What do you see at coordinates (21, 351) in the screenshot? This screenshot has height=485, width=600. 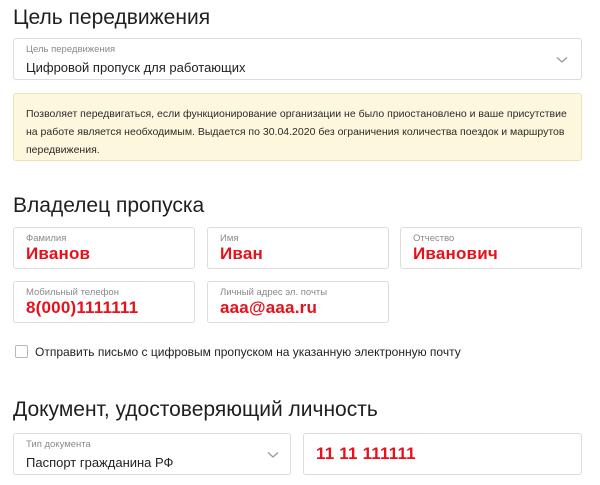 I see `send-email-checkbox` at bounding box center [21, 351].